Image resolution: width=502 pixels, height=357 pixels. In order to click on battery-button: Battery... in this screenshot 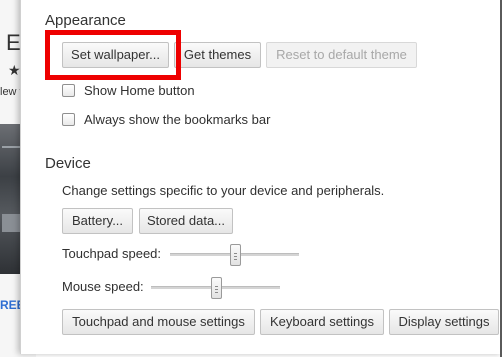, I will do `click(97, 221)`.